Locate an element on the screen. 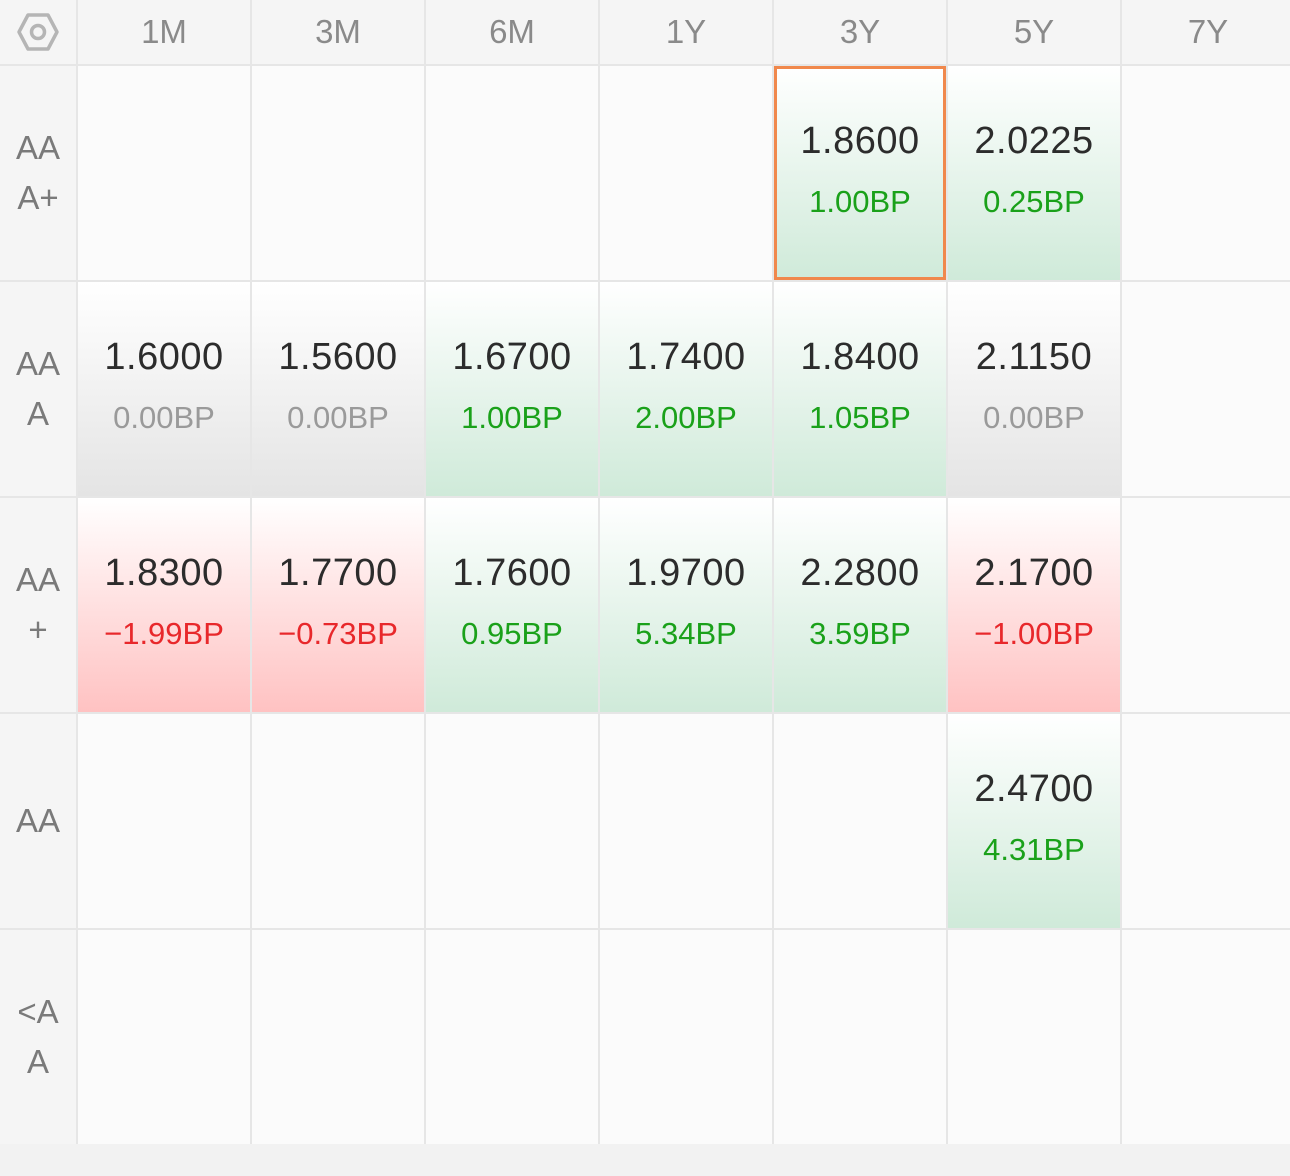  yield-value: 2.1150 is located at coordinates (1034, 357).